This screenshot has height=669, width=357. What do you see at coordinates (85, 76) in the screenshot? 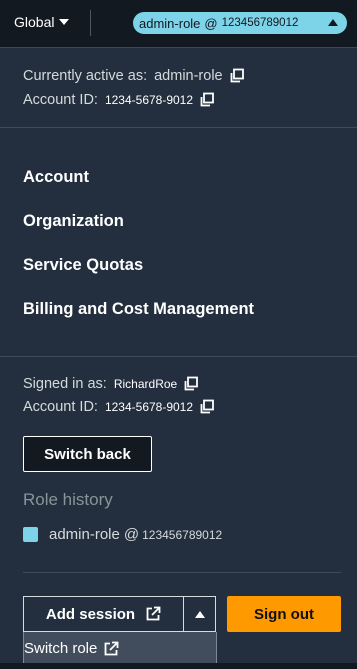
I see `currently-active-label: Currently active as:` at bounding box center [85, 76].